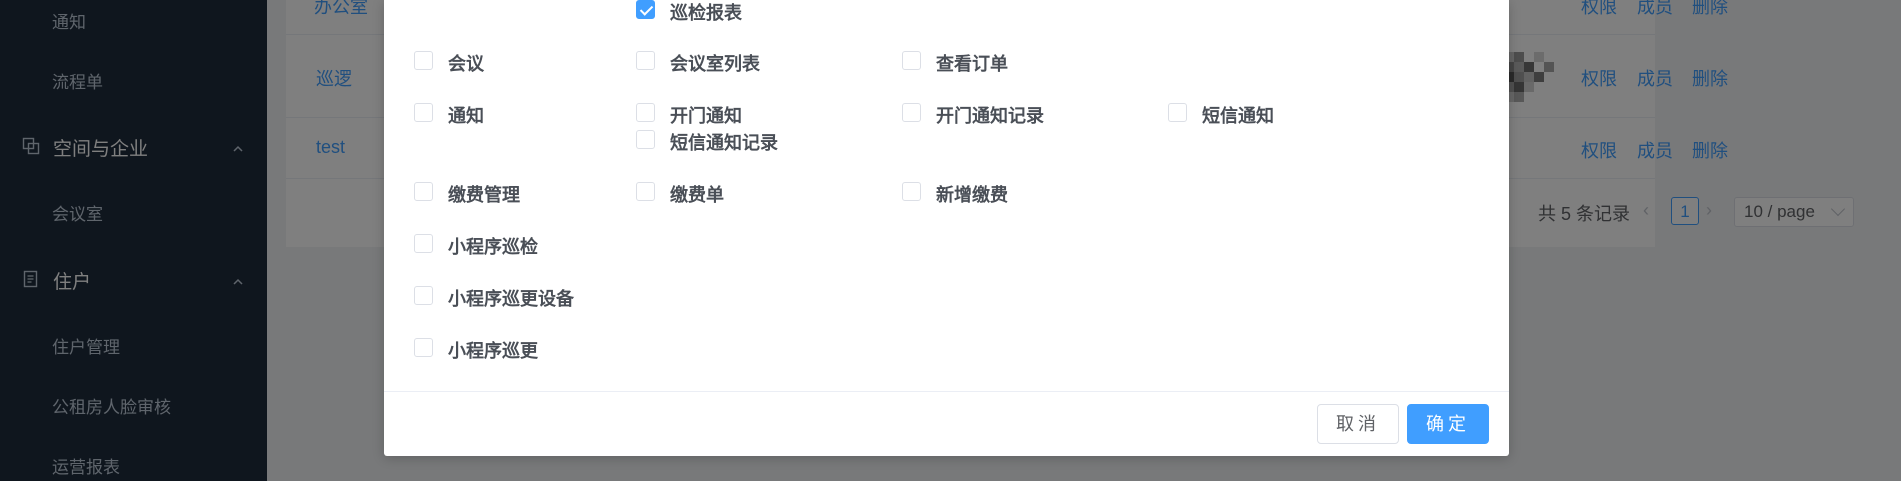 The width and height of the screenshot is (1901, 481). What do you see at coordinates (1448, 424) in the screenshot?
I see `confirm-button: 确定` at bounding box center [1448, 424].